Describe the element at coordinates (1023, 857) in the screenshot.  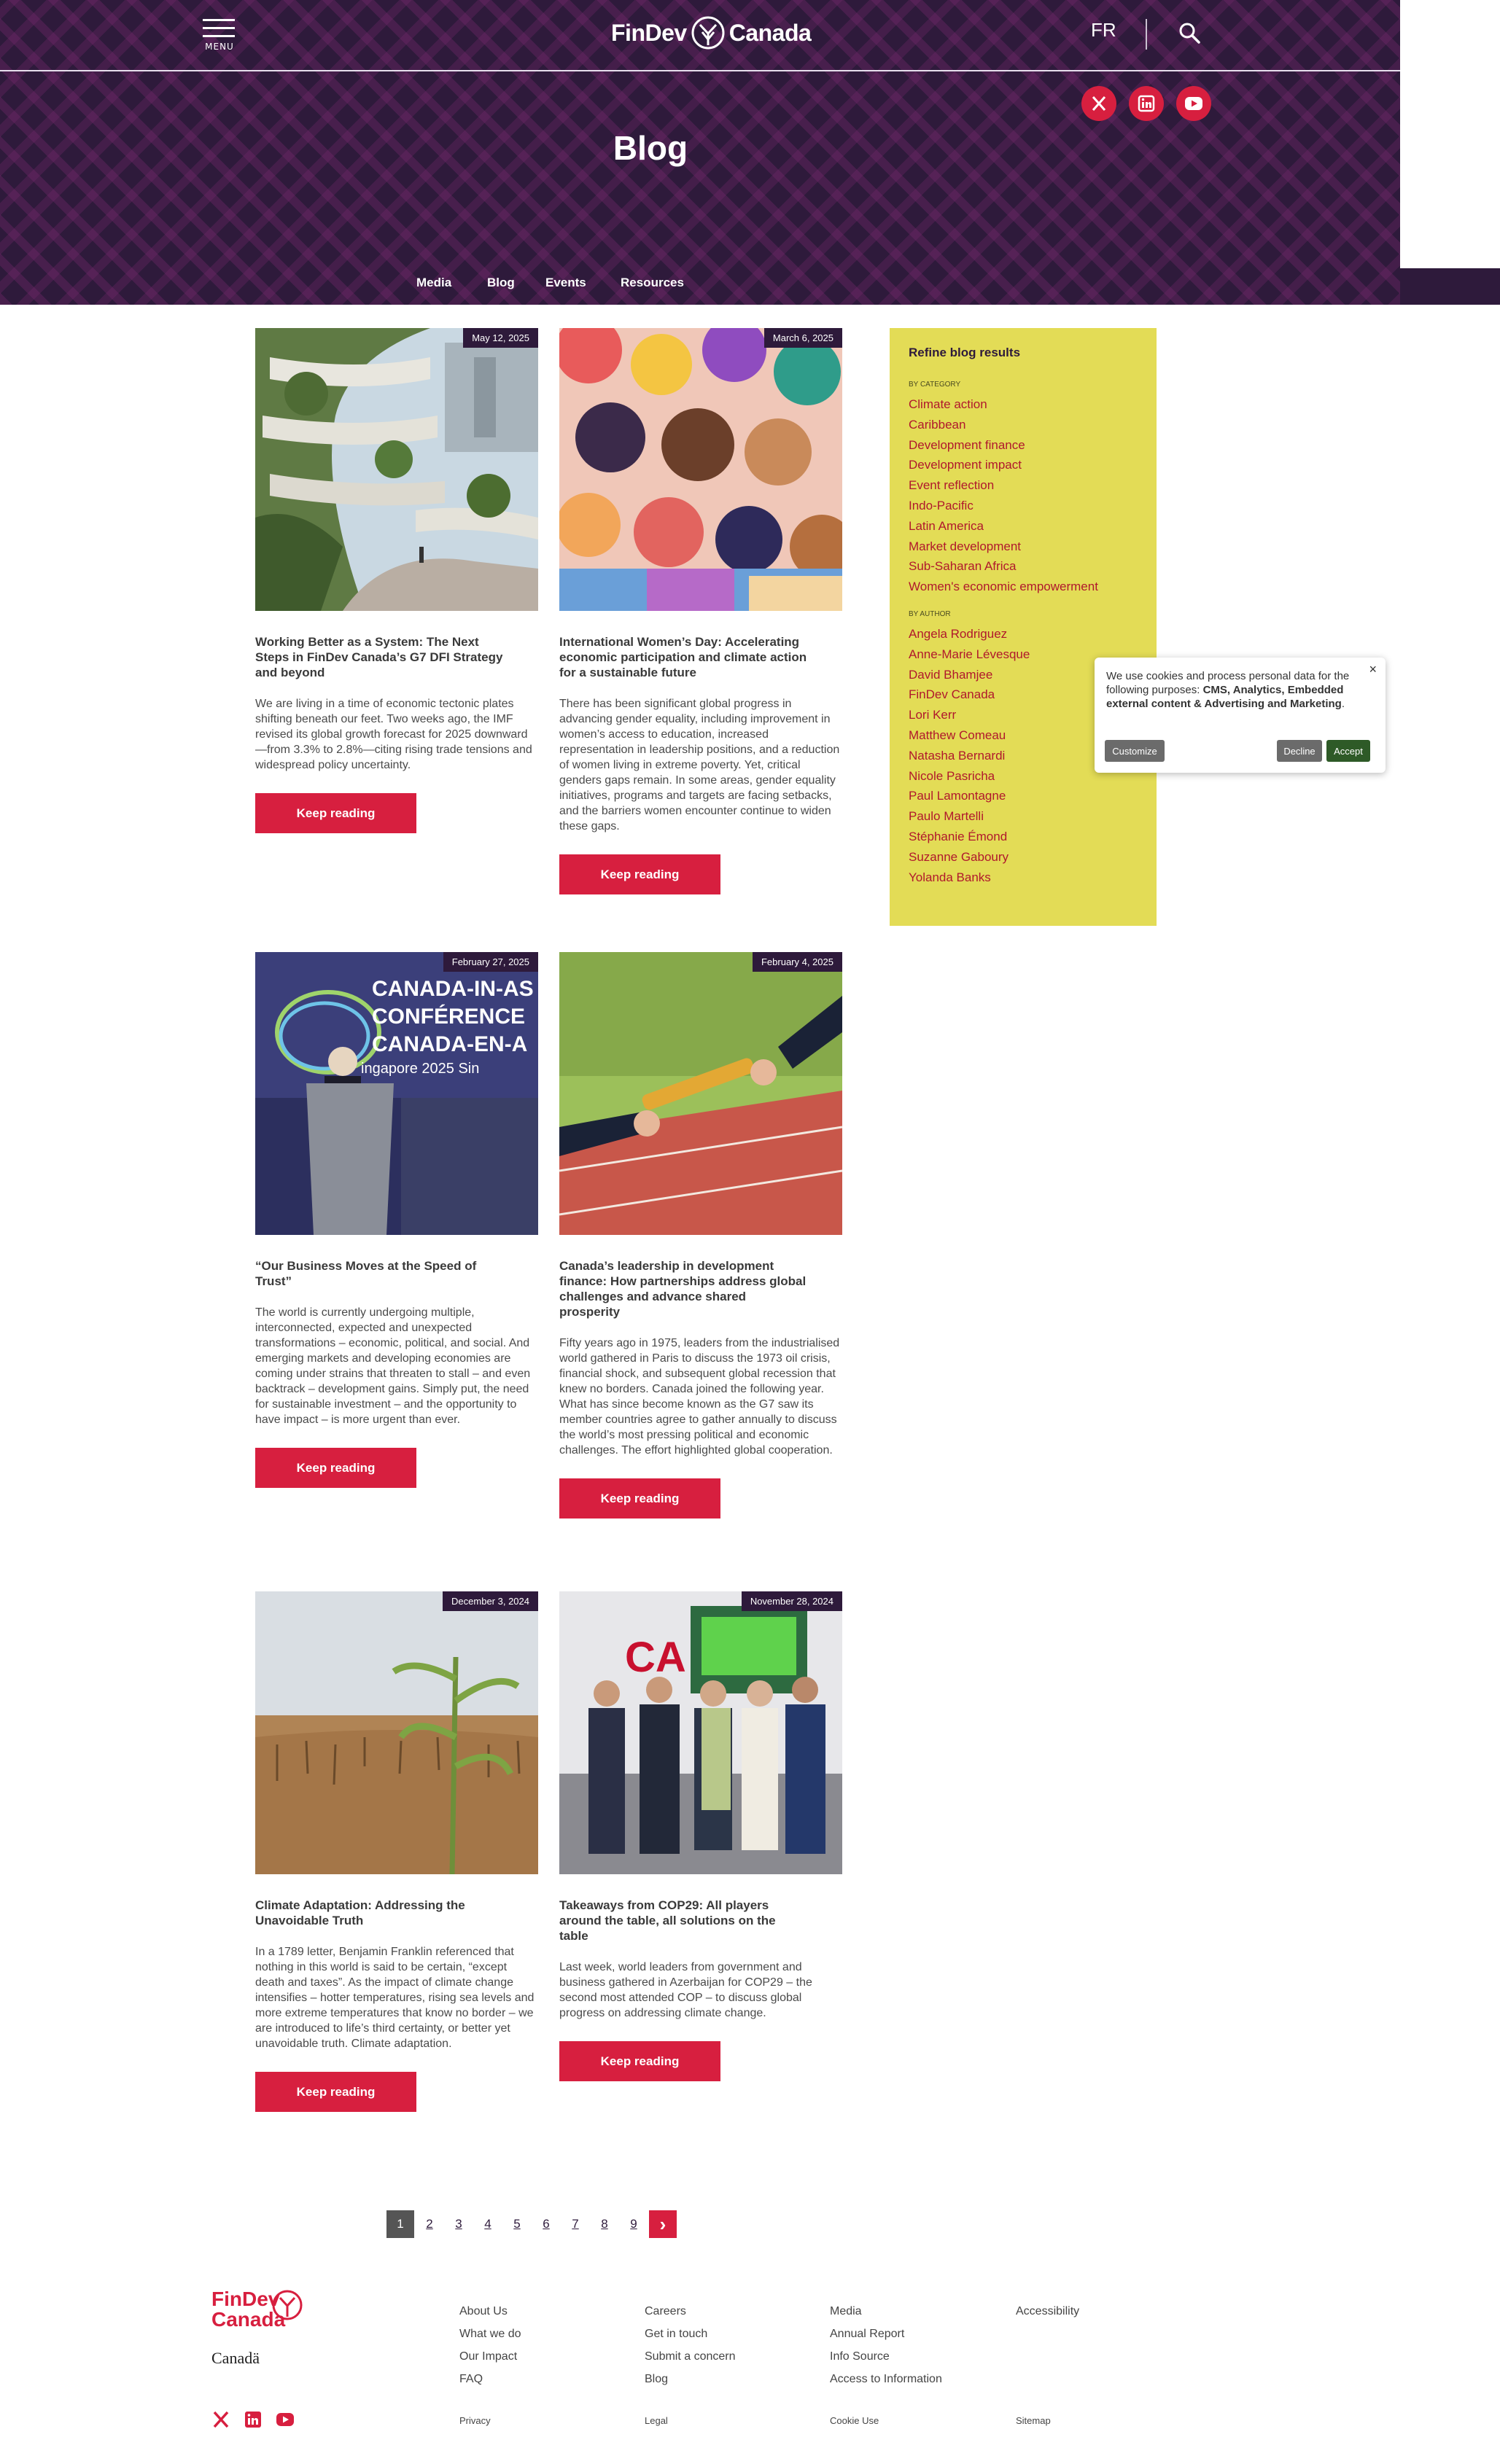
I see `author-link: Suzanne Gaboury` at that location.